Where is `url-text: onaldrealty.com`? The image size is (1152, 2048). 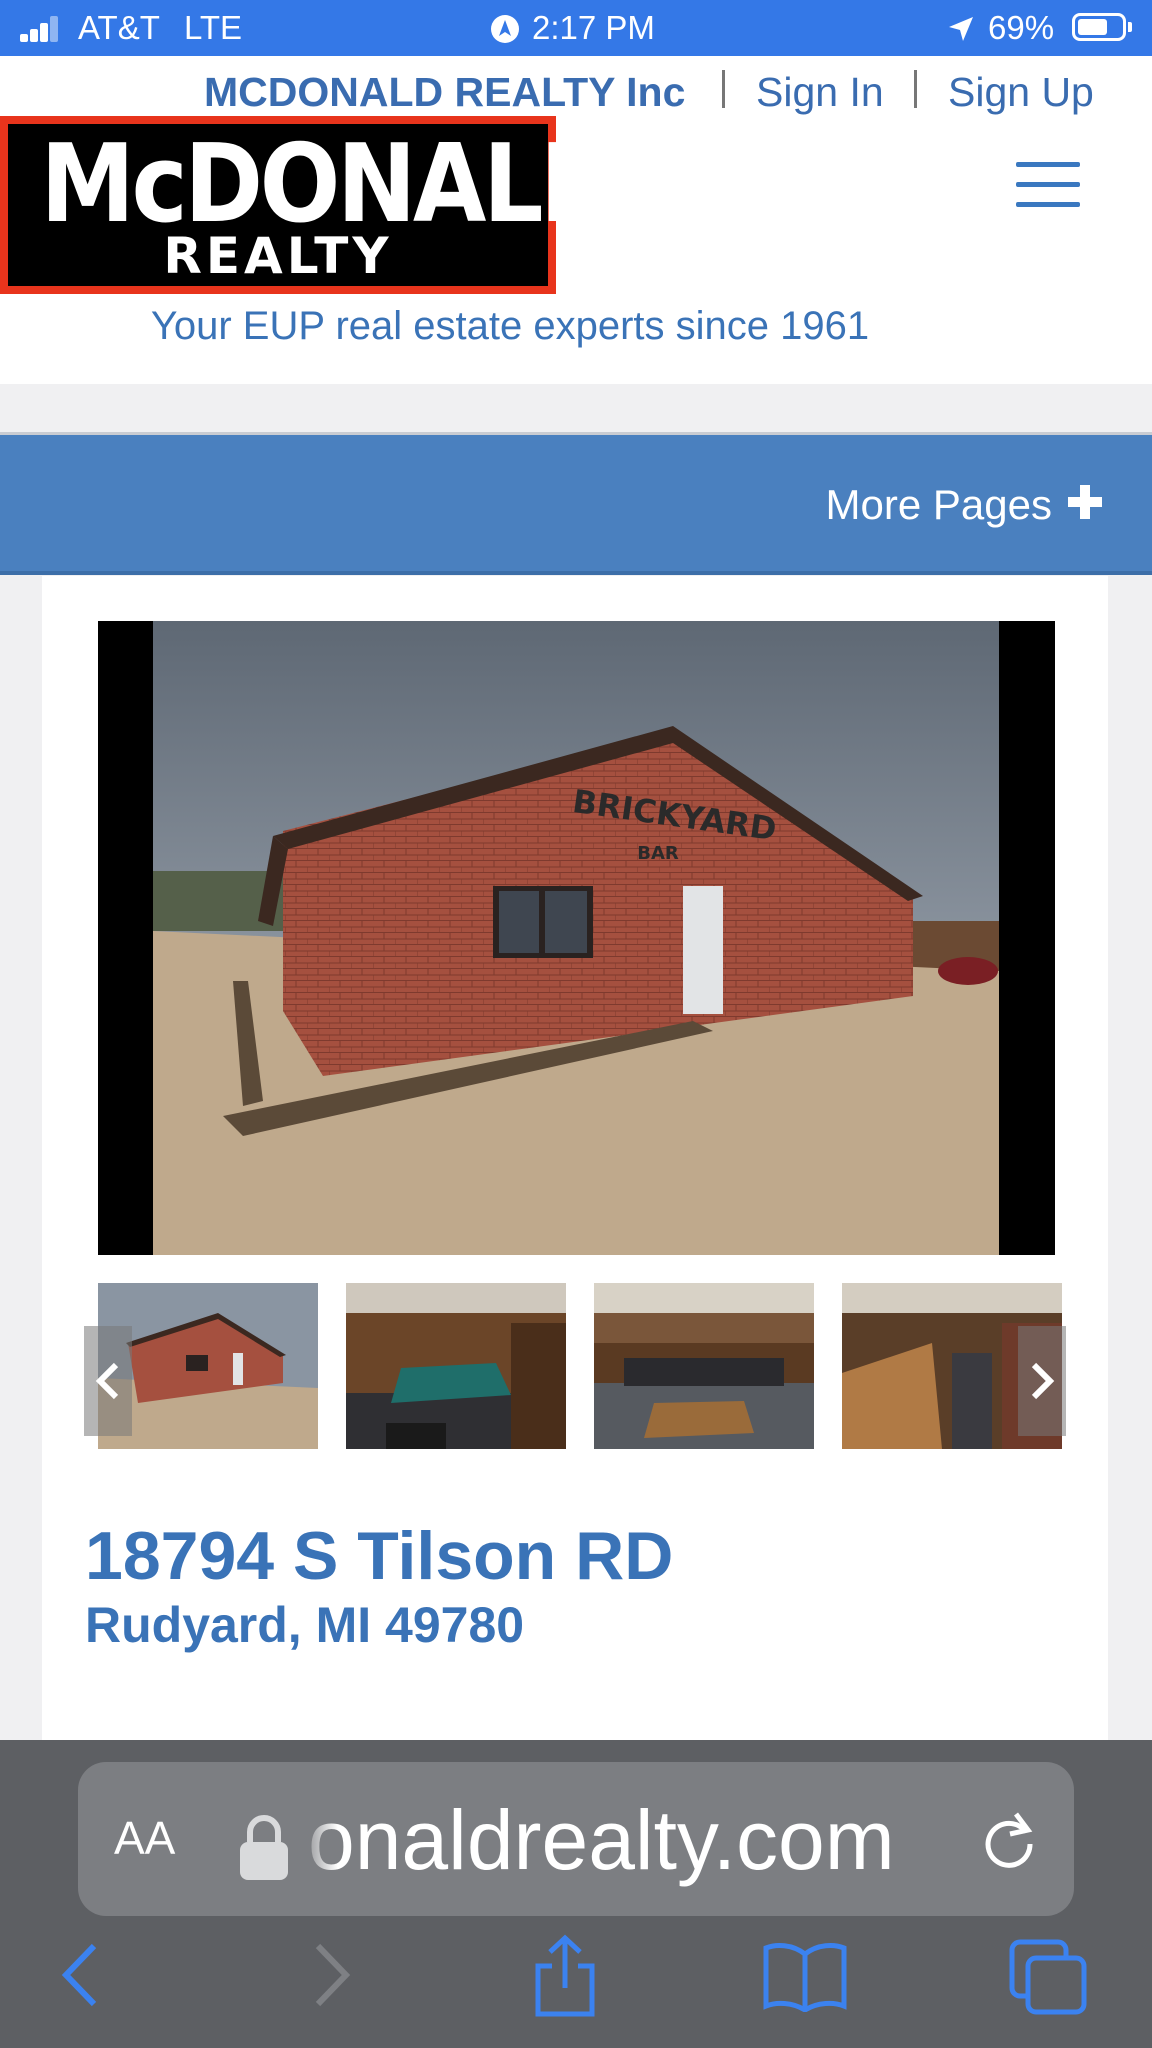 url-text: onaldrealty.com is located at coordinates (601, 1840).